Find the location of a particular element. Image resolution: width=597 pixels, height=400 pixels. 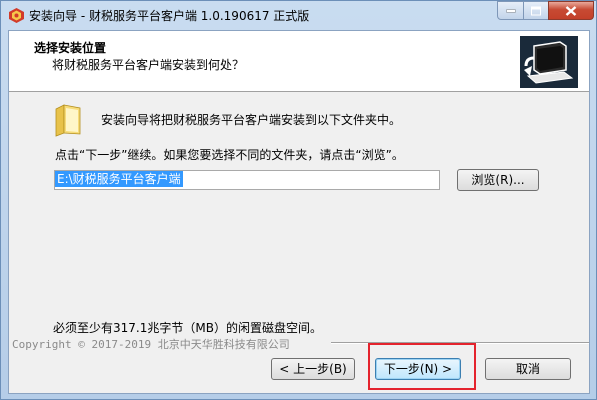

page-header: 选择安装位置 将财税服务平台客户端安装到何处？ is located at coordinates (299, 61).